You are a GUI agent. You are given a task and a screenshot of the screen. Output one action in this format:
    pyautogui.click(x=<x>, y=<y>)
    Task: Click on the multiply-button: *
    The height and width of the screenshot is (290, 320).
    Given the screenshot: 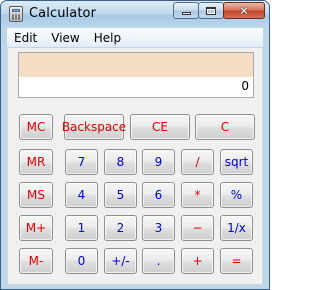 What is the action you would take?
    pyautogui.click(x=197, y=195)
    